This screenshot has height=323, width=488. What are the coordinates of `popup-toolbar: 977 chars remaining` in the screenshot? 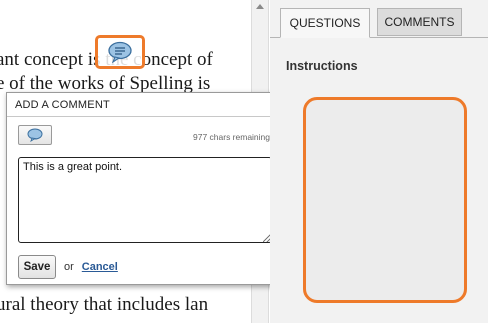 It's located at (144, 132).